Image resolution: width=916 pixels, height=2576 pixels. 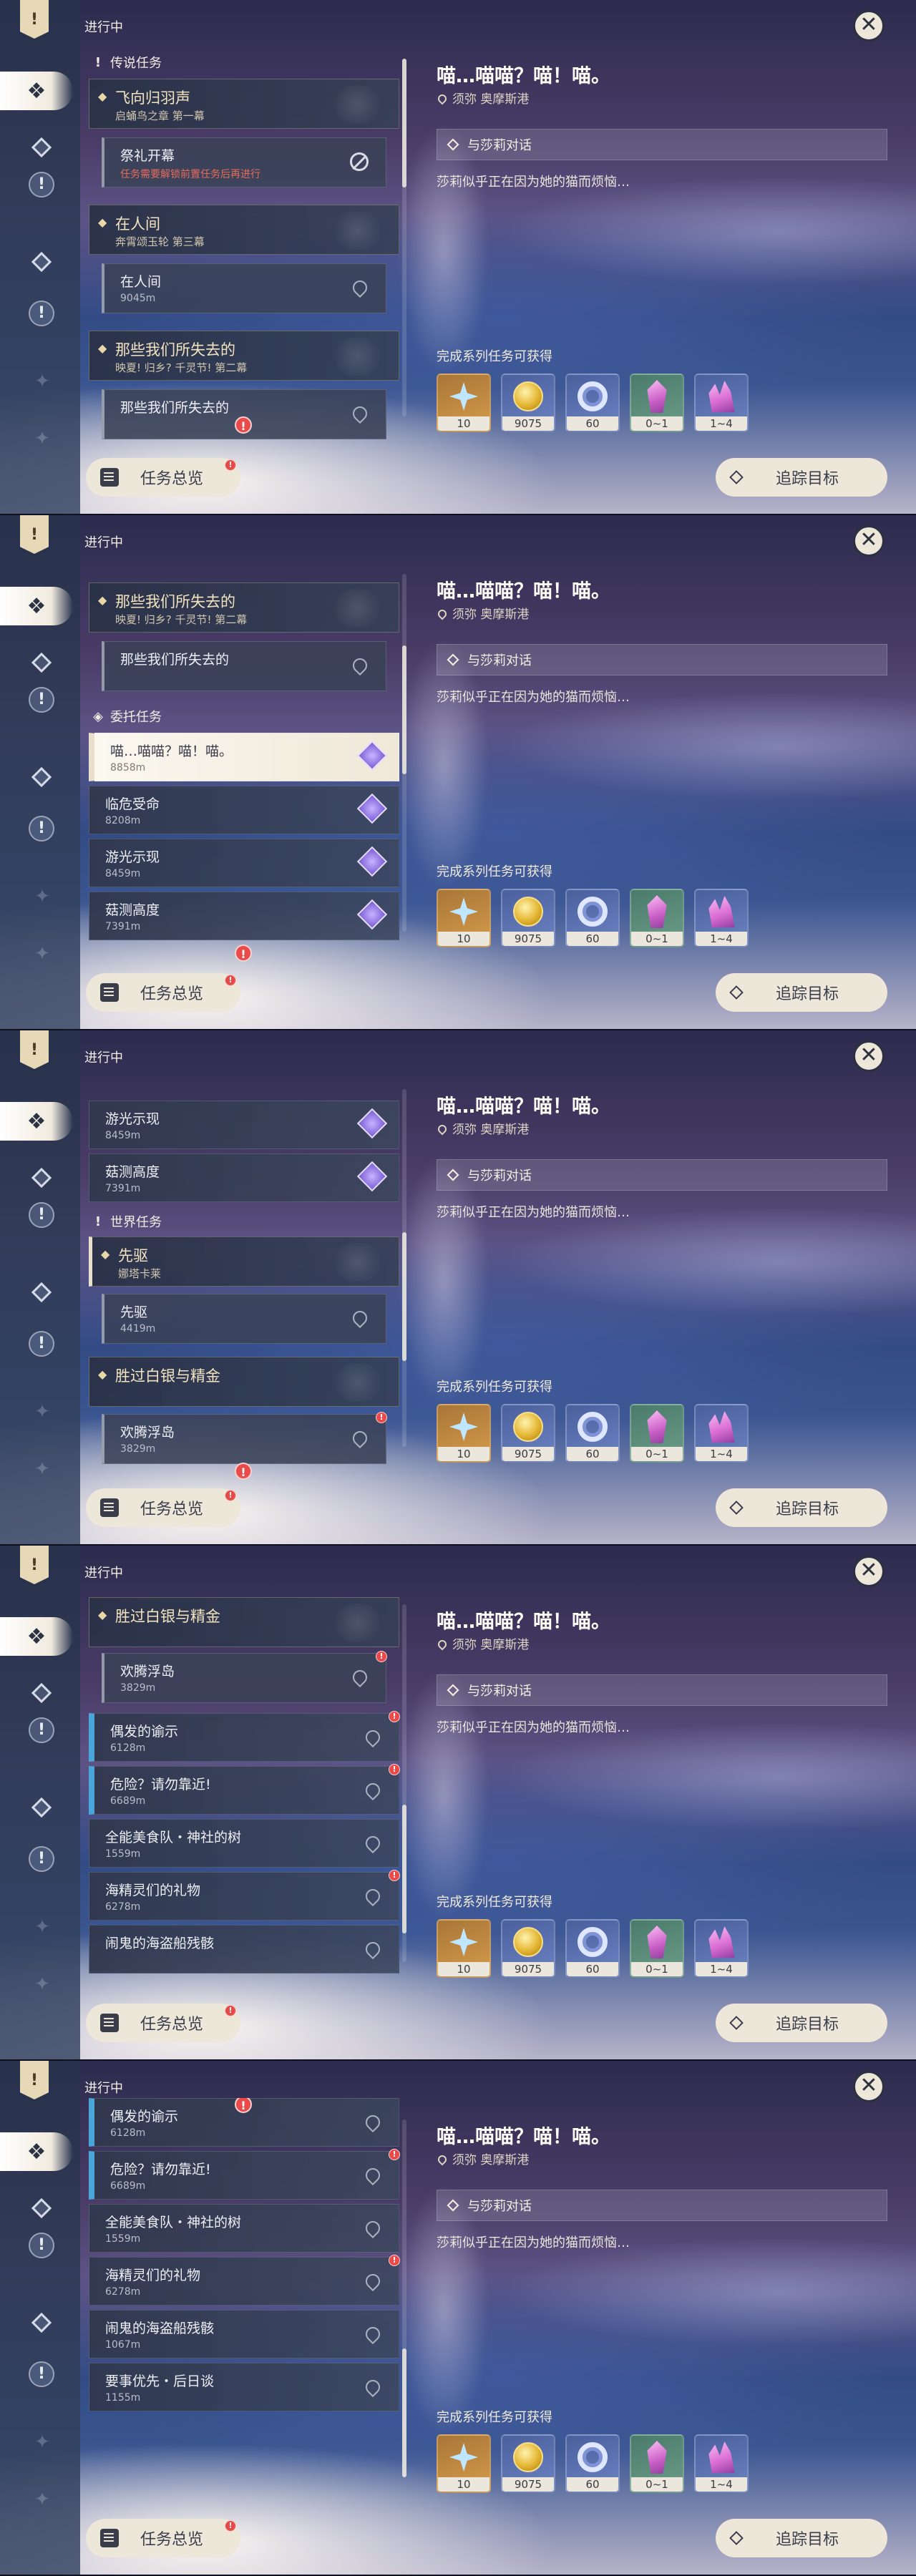 What do you see at coordinates (244, 1319) in the screenshot?
I see `sub-quest: 先驱 4419m` at bounding box center [244, 1319].